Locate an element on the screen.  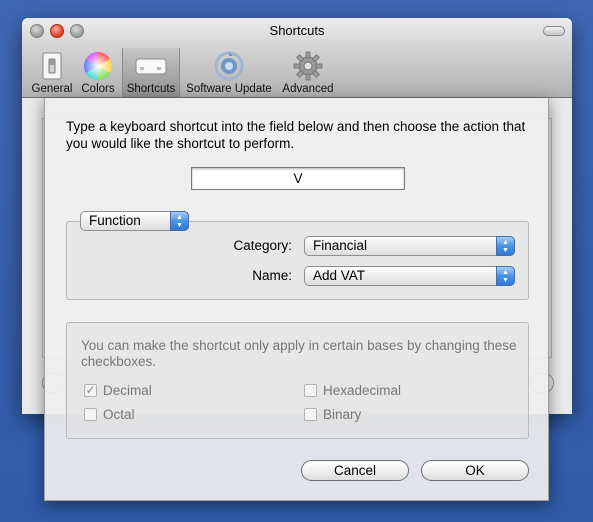
toolbar-item-advanced: Advanced is located at coordinates (308, 72).